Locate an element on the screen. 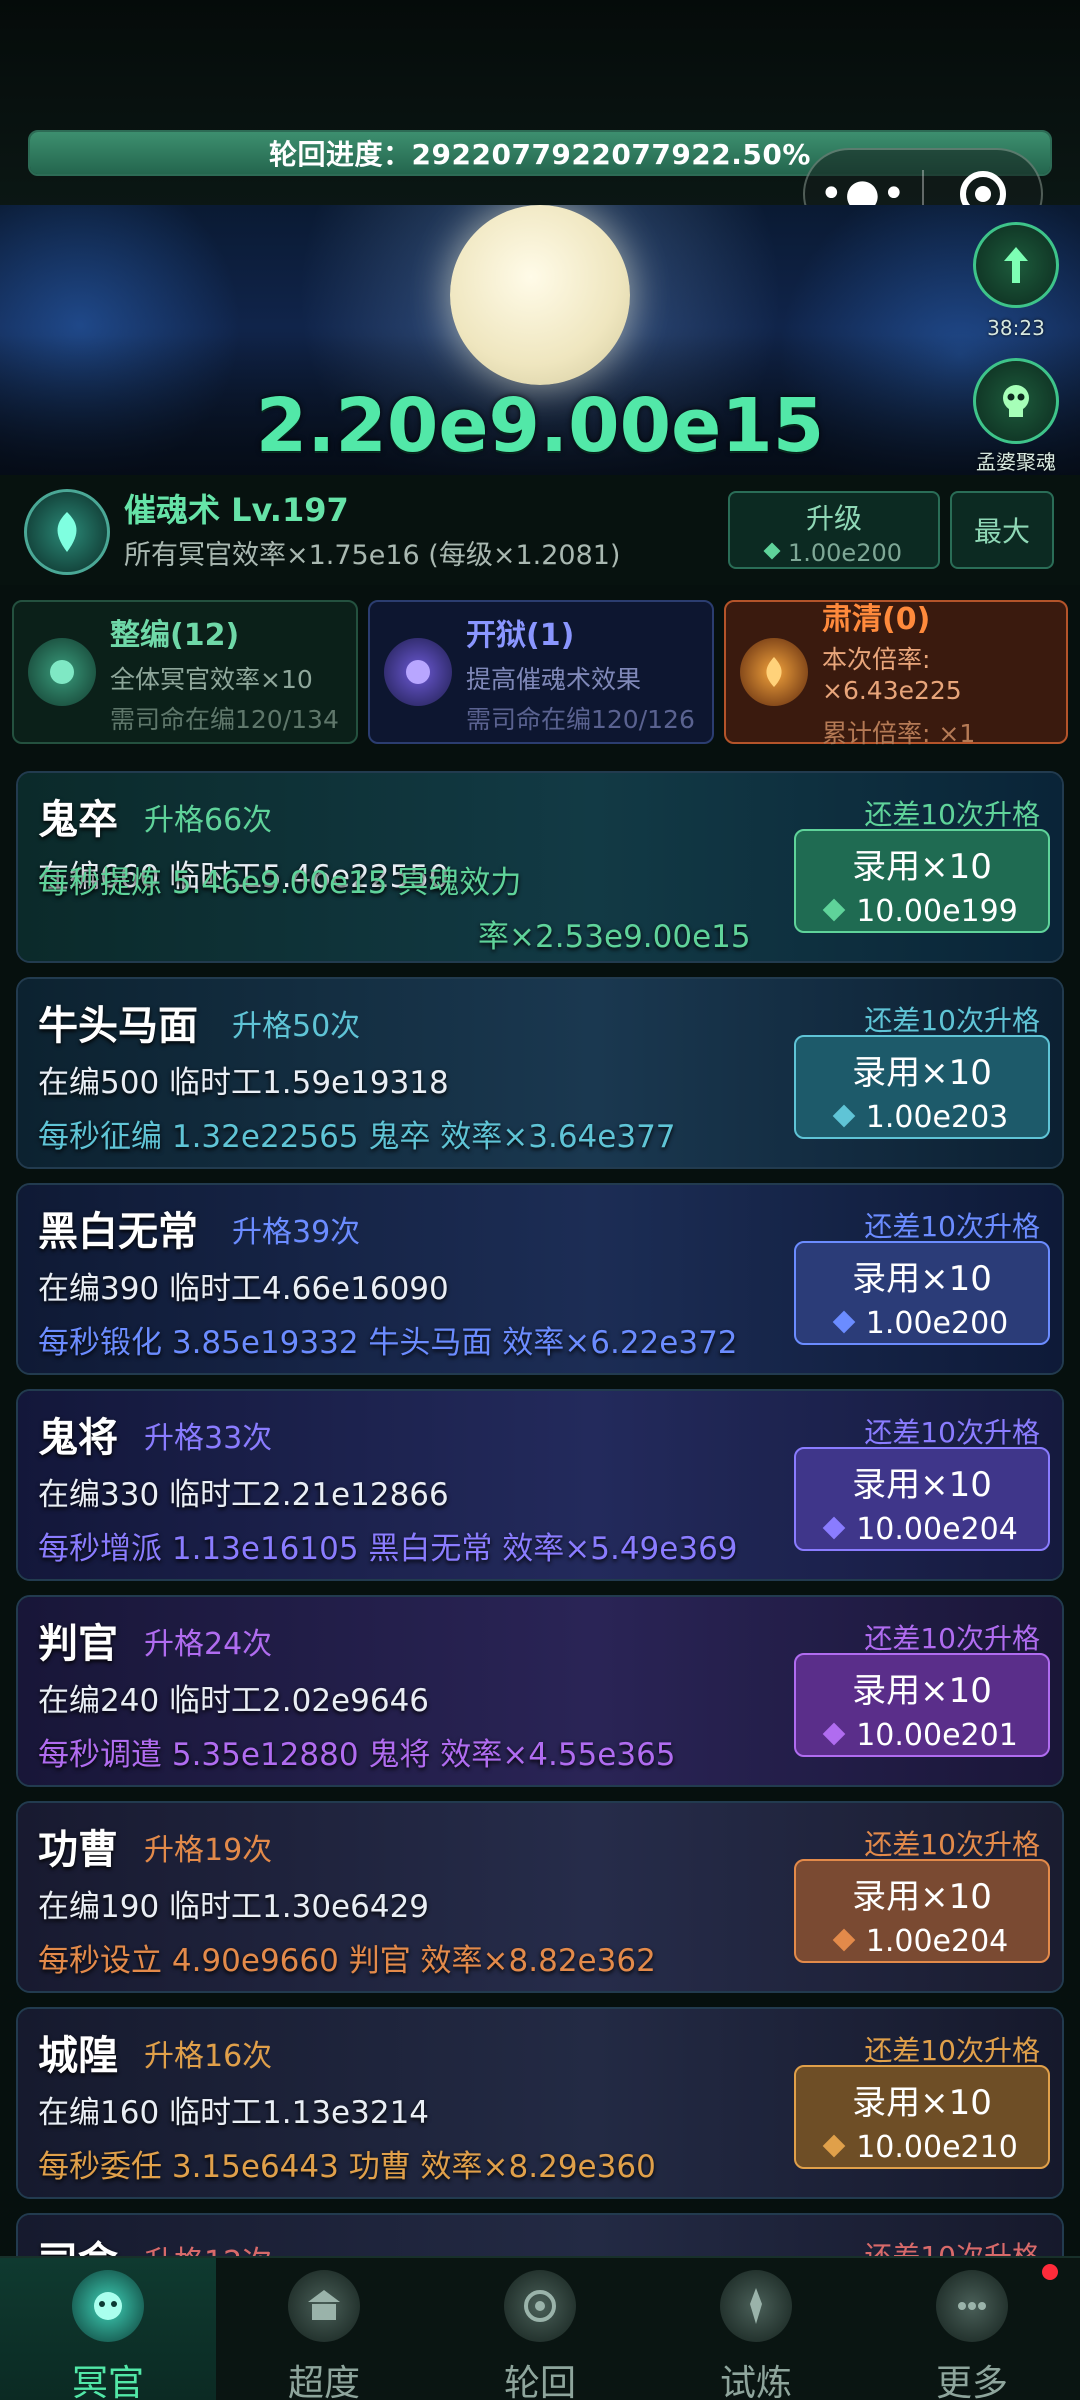  purge-flame-icon is located at coordinates (774, 672).